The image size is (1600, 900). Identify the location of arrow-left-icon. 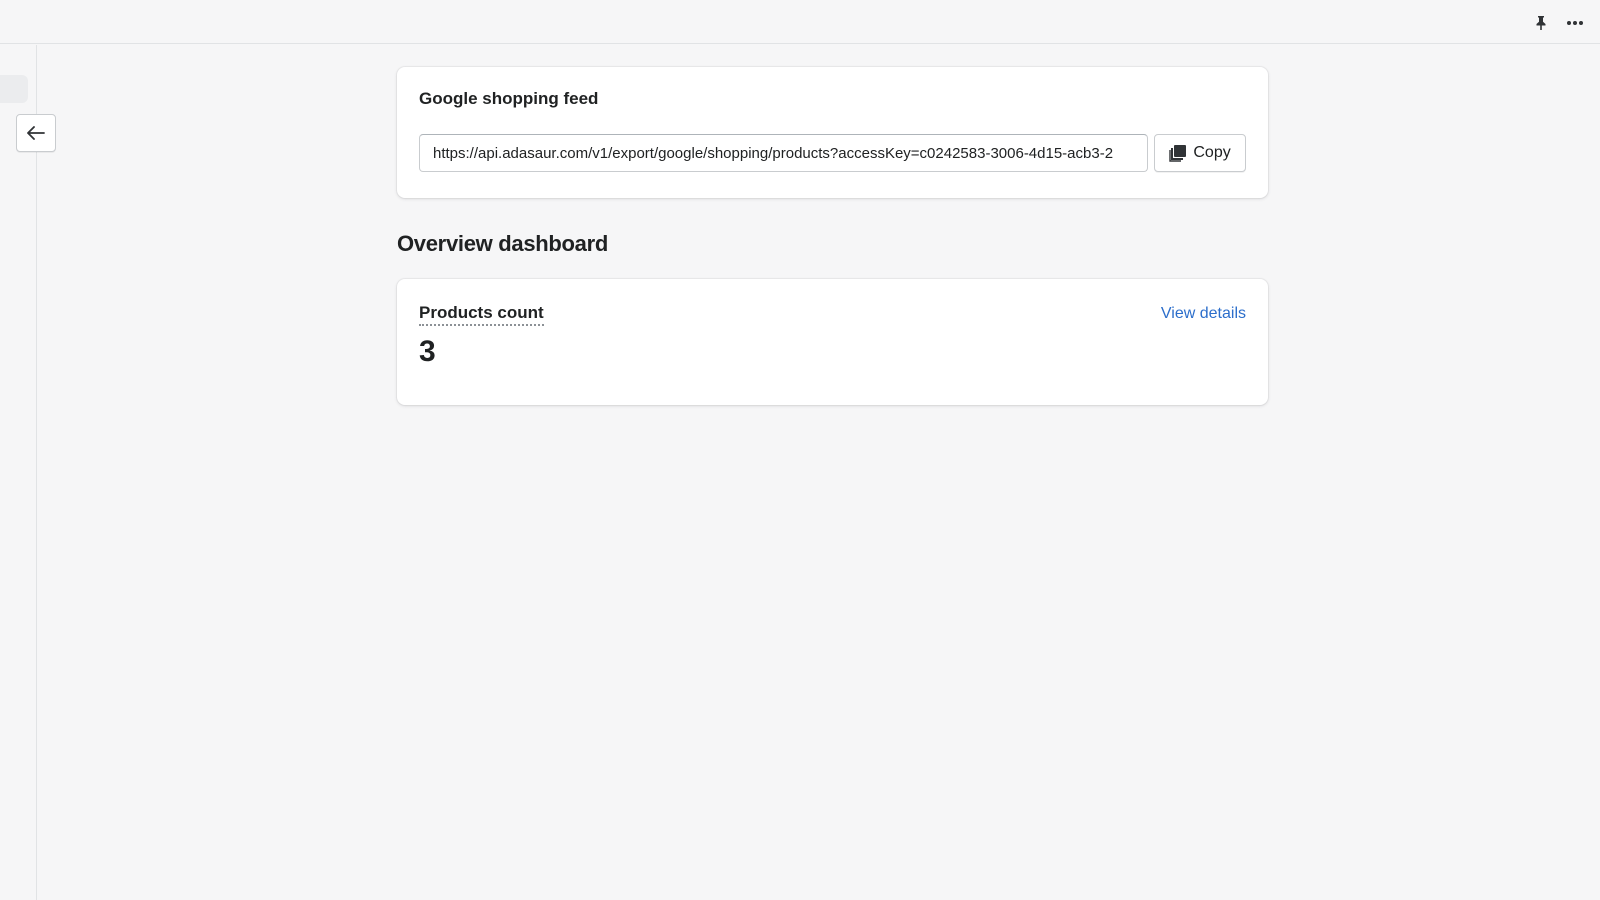
(36, 133).